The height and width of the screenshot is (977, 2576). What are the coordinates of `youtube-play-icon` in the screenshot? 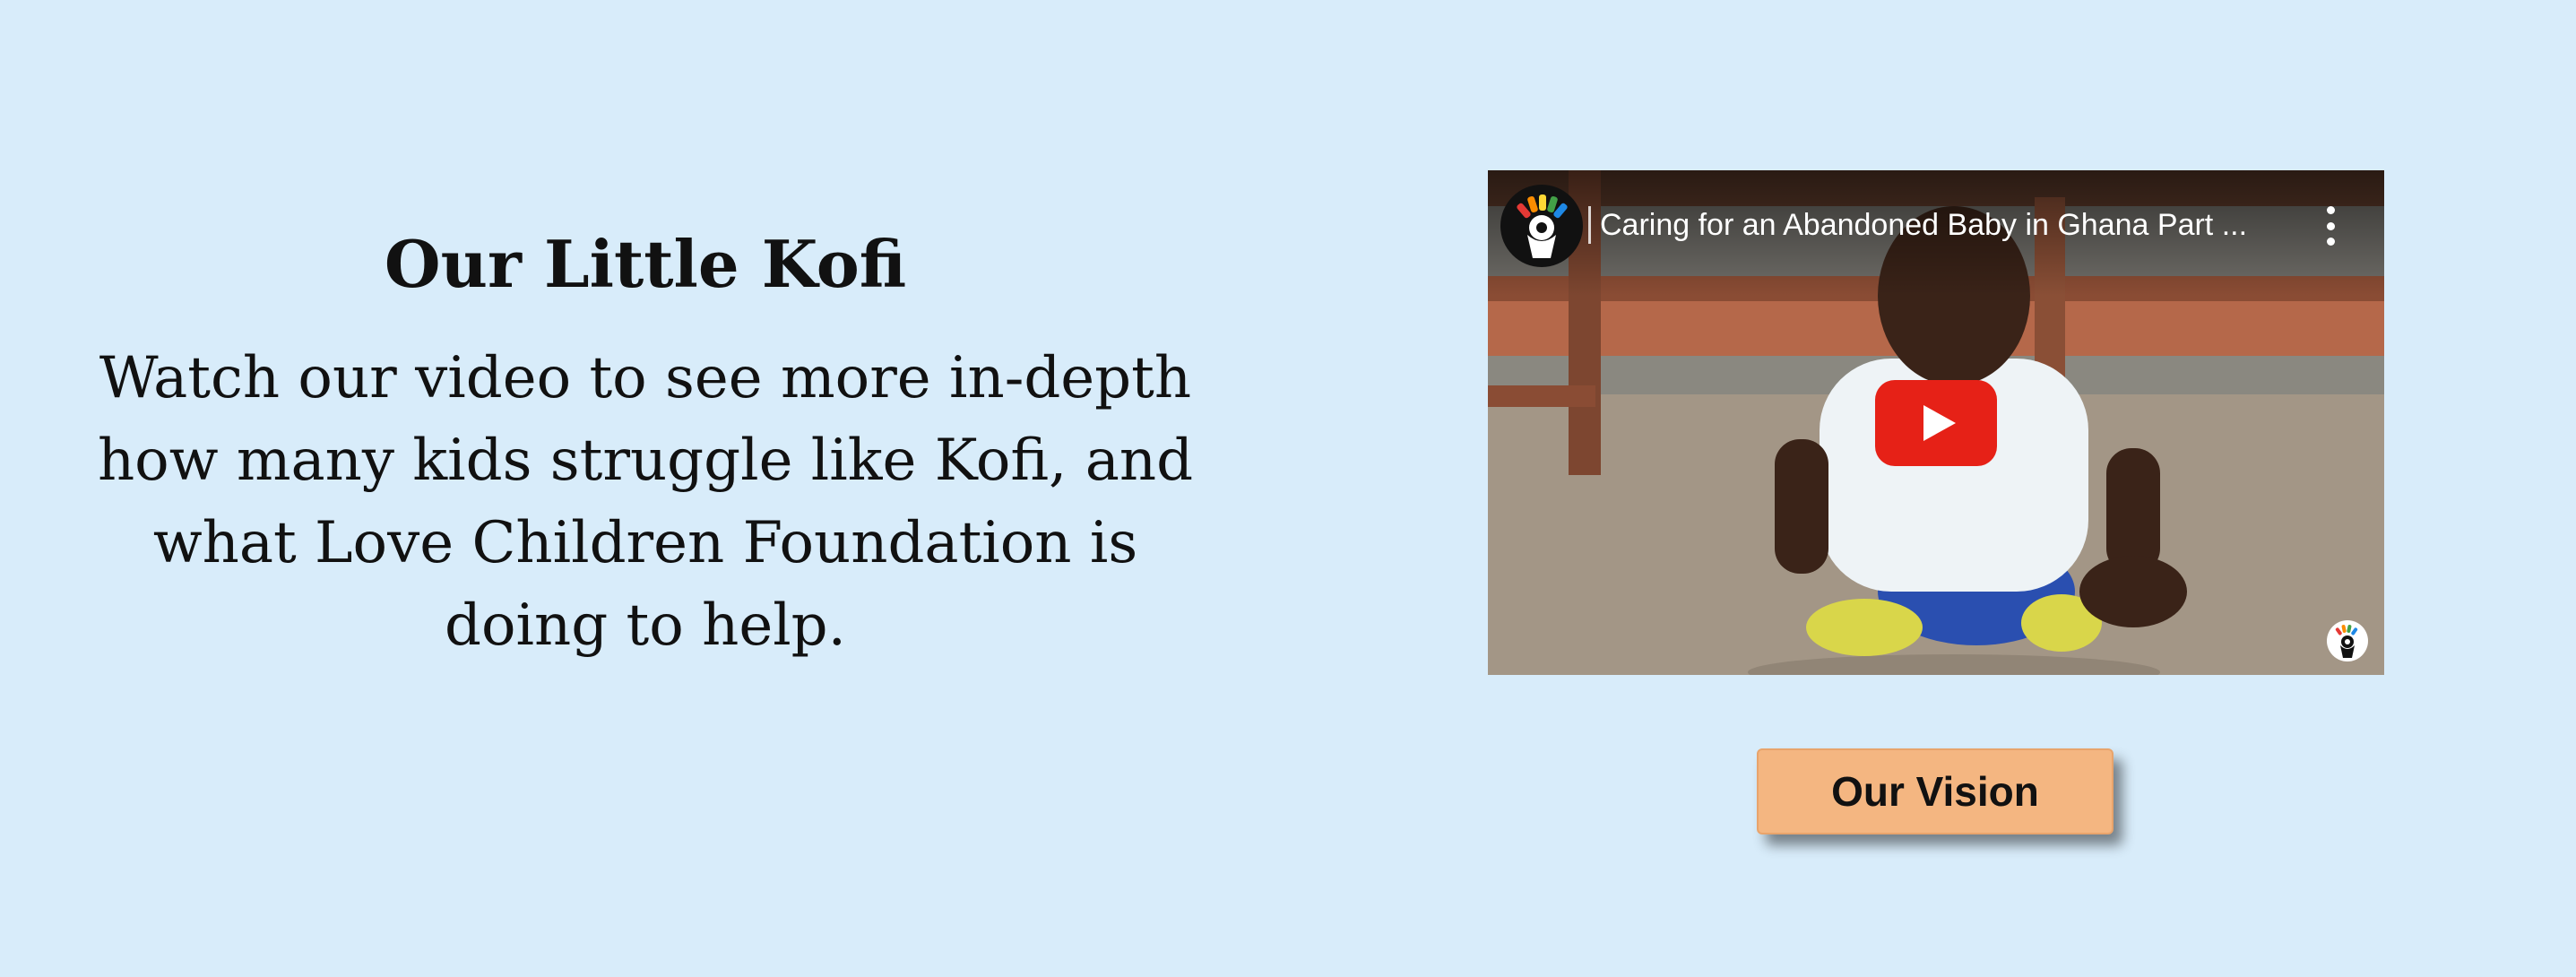 It's located at (1936, 423).